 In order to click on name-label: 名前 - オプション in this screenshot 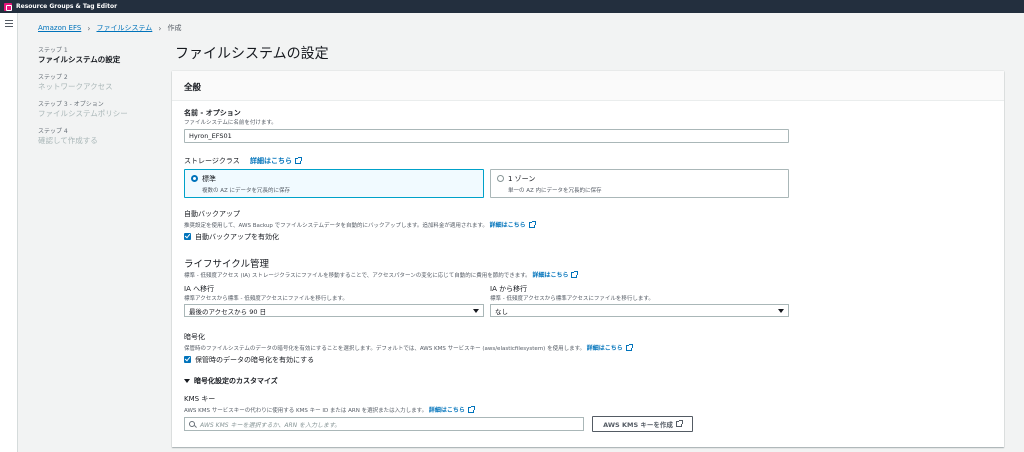, I will do `click(212, 113)`.